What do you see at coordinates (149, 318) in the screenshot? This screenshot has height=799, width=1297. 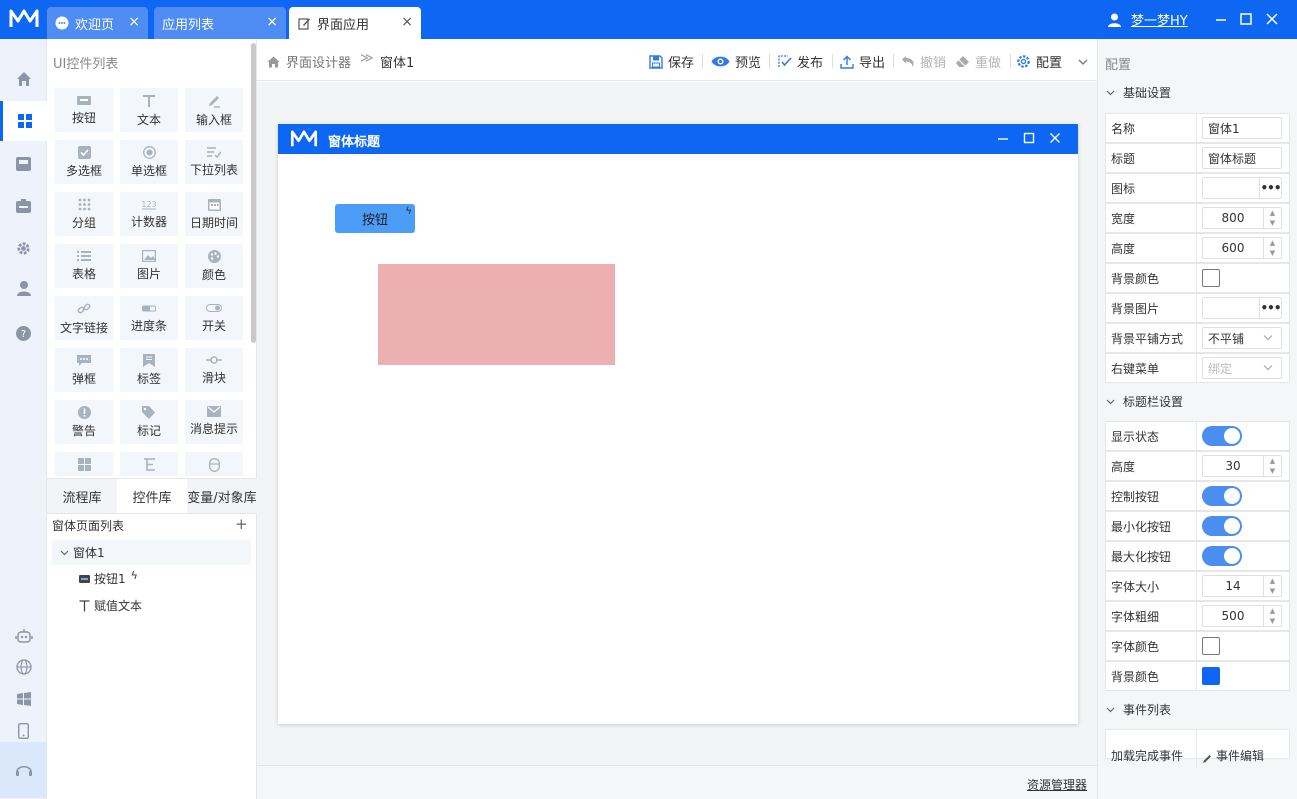 I see `control-progress: 进度条` at bounding box center [149, 318].